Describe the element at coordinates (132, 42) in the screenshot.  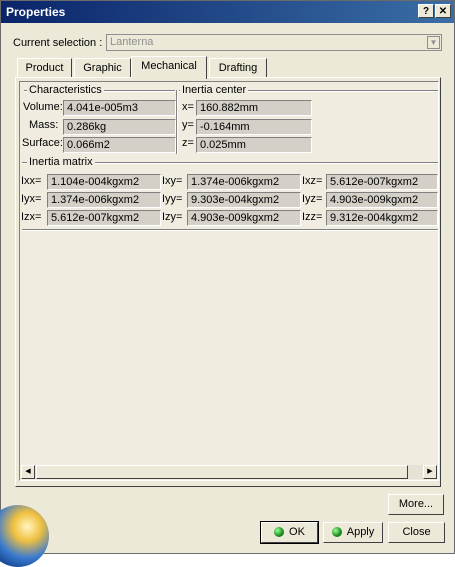
I see `current-selection-value: Lanterna` at that location.